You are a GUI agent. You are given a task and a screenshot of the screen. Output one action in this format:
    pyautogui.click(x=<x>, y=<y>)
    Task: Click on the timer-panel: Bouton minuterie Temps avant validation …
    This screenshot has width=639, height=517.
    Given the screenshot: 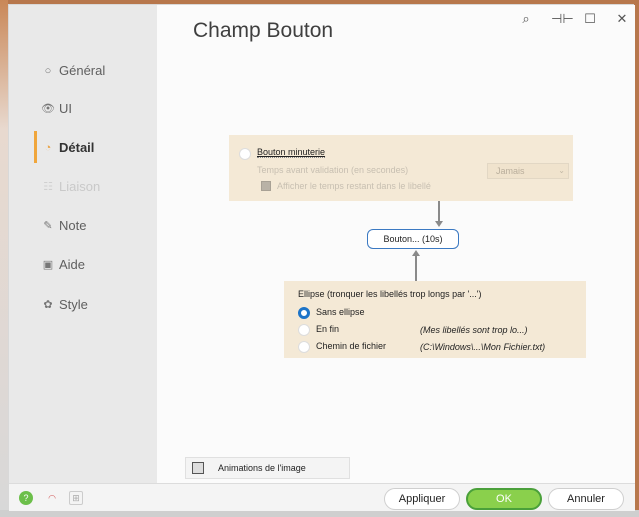 What is the action you would take?
    pyautogui.click(x=401, y=168)
    